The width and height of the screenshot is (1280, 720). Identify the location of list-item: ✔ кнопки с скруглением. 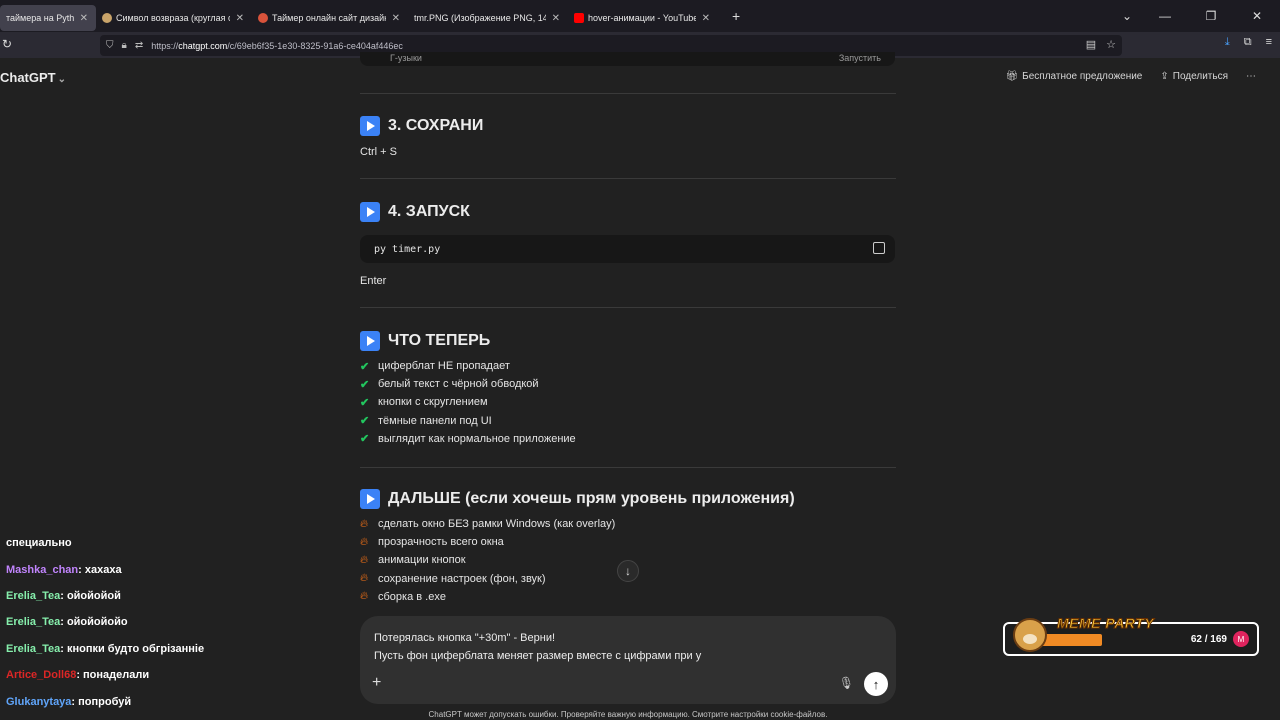
(468, 402).